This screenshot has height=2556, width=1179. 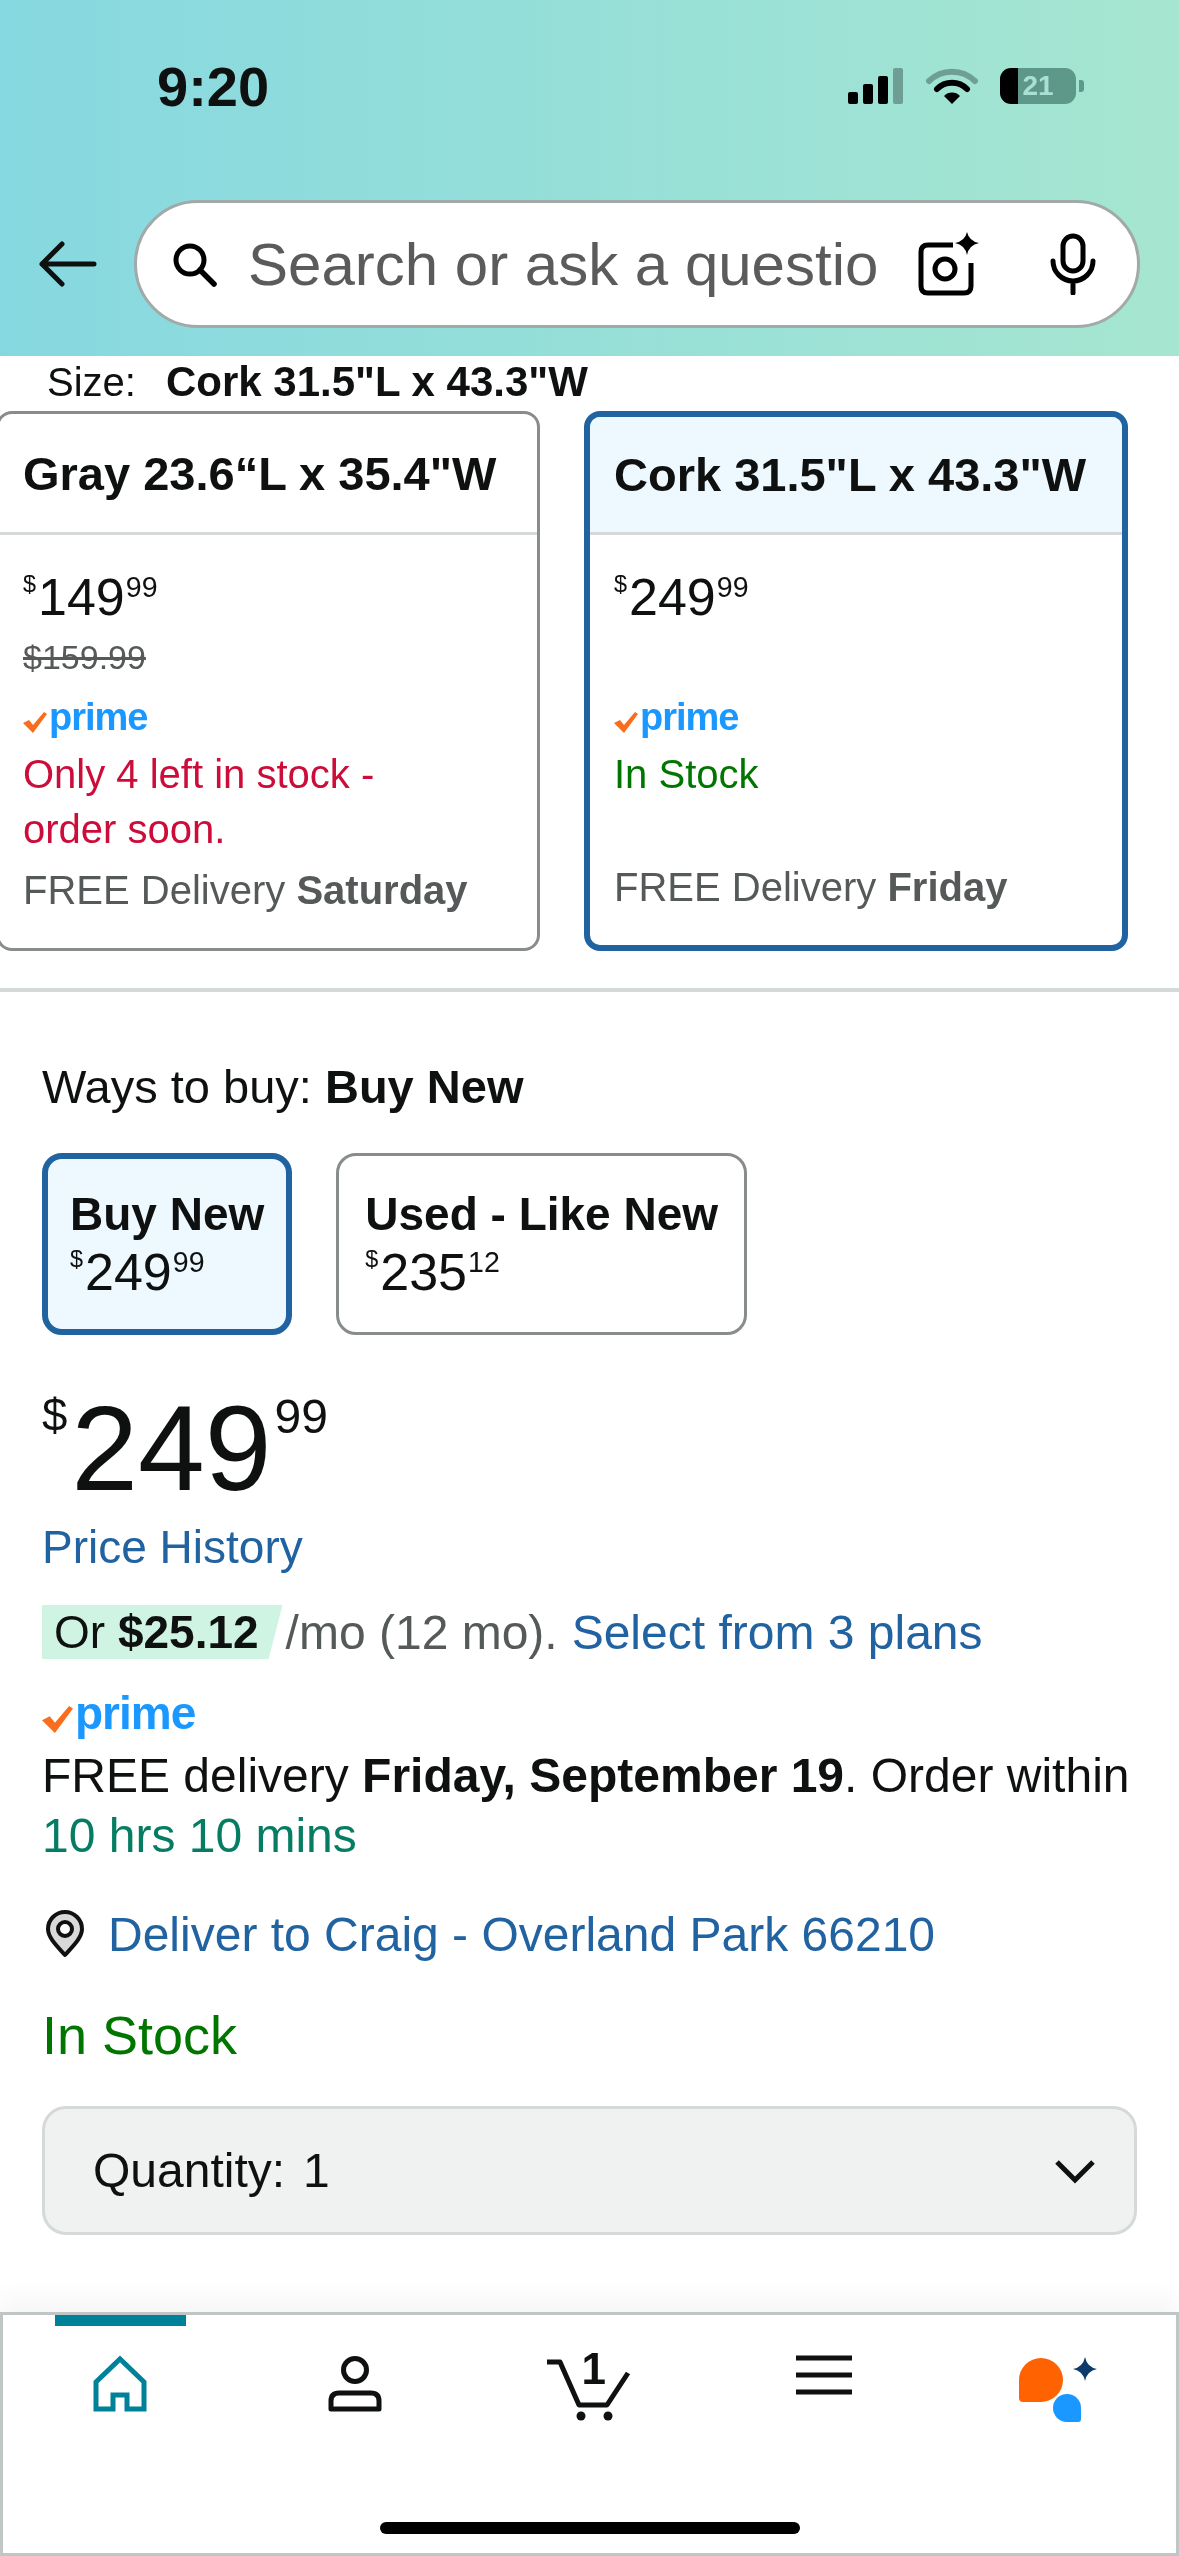 I want to click on option-title: Buy New, so click(x=167, y=1214).